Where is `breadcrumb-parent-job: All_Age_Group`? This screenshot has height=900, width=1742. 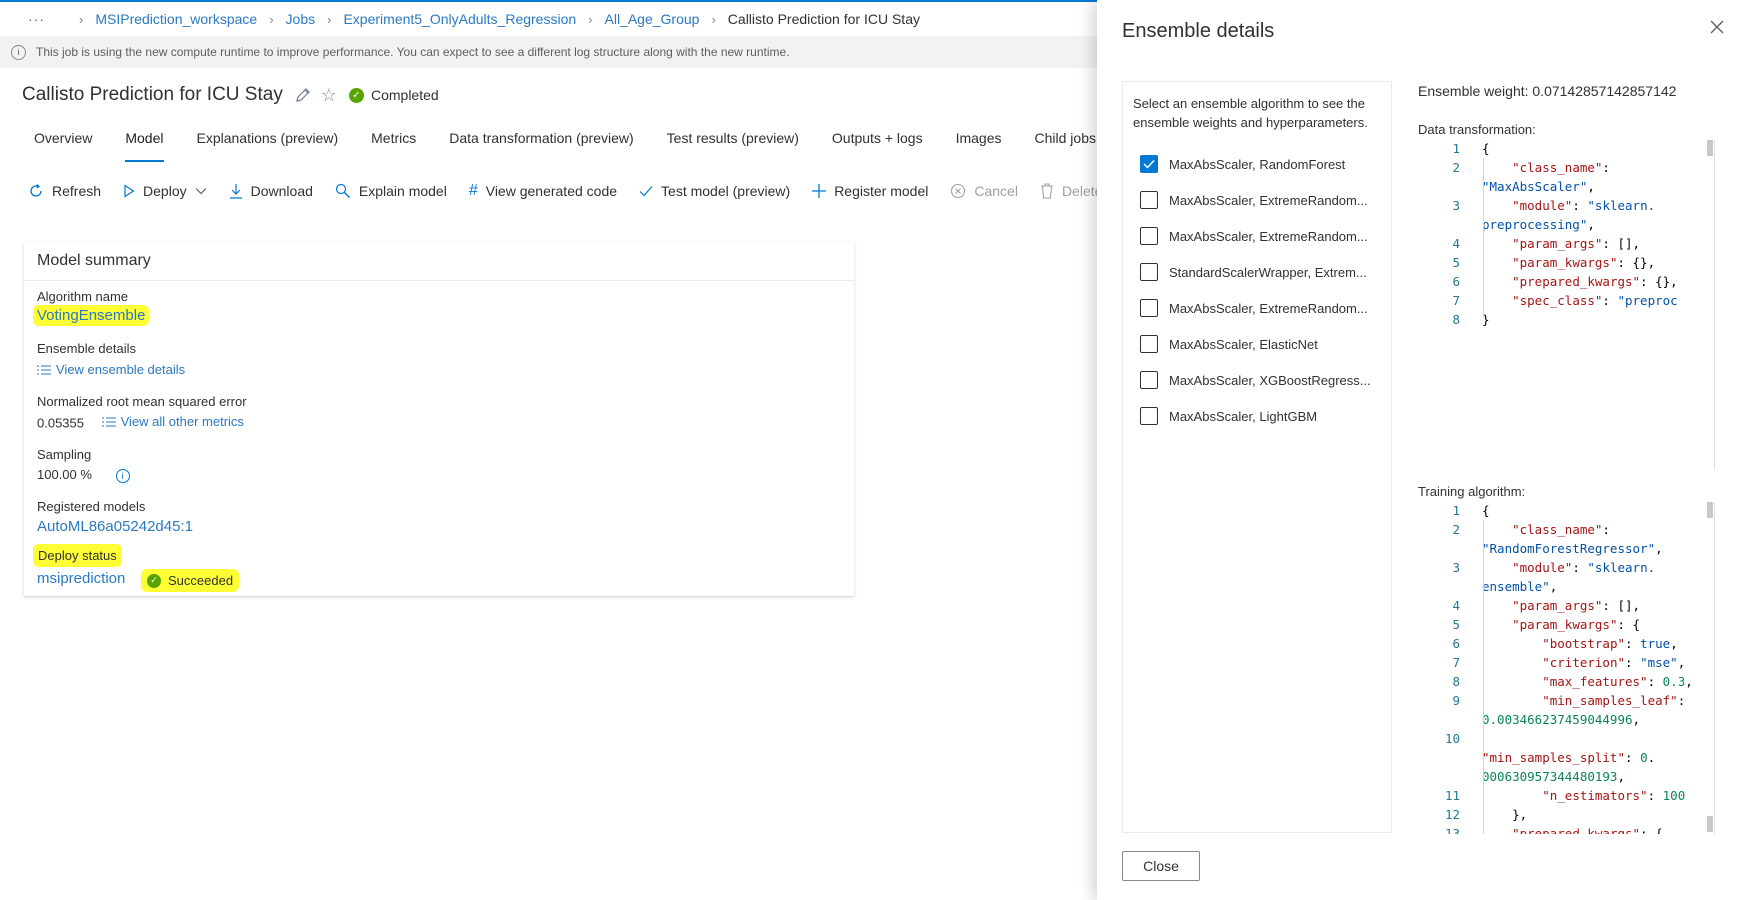
breadcrumb-parent-job: All_Age_Group is located at coordinates (652, 19).